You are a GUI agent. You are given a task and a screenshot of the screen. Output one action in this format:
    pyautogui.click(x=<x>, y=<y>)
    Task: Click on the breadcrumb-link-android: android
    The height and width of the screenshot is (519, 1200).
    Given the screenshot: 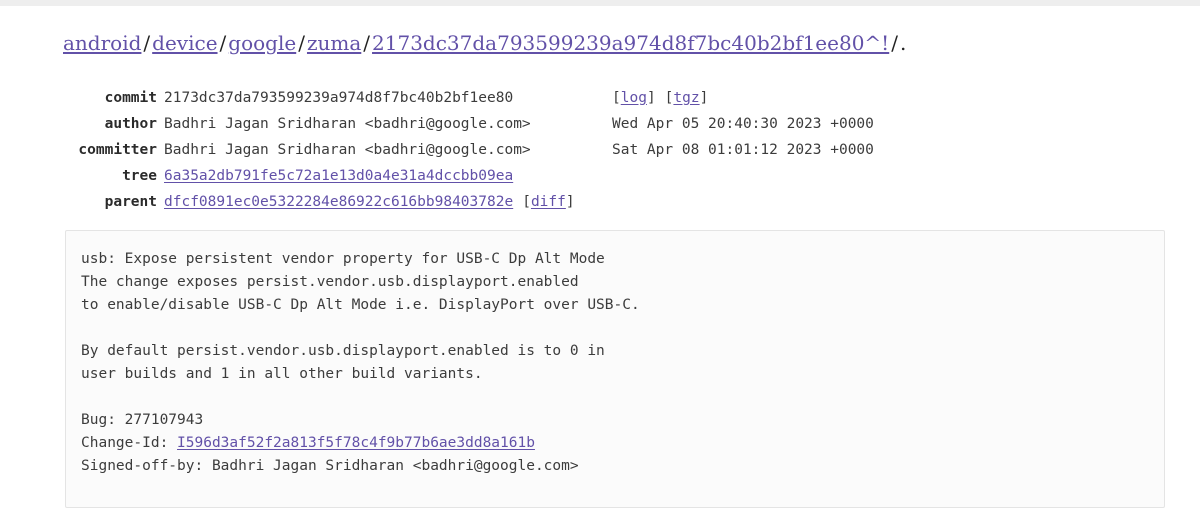 What is the action you would take?
    pyautogui.click(x=102, y=43)
    